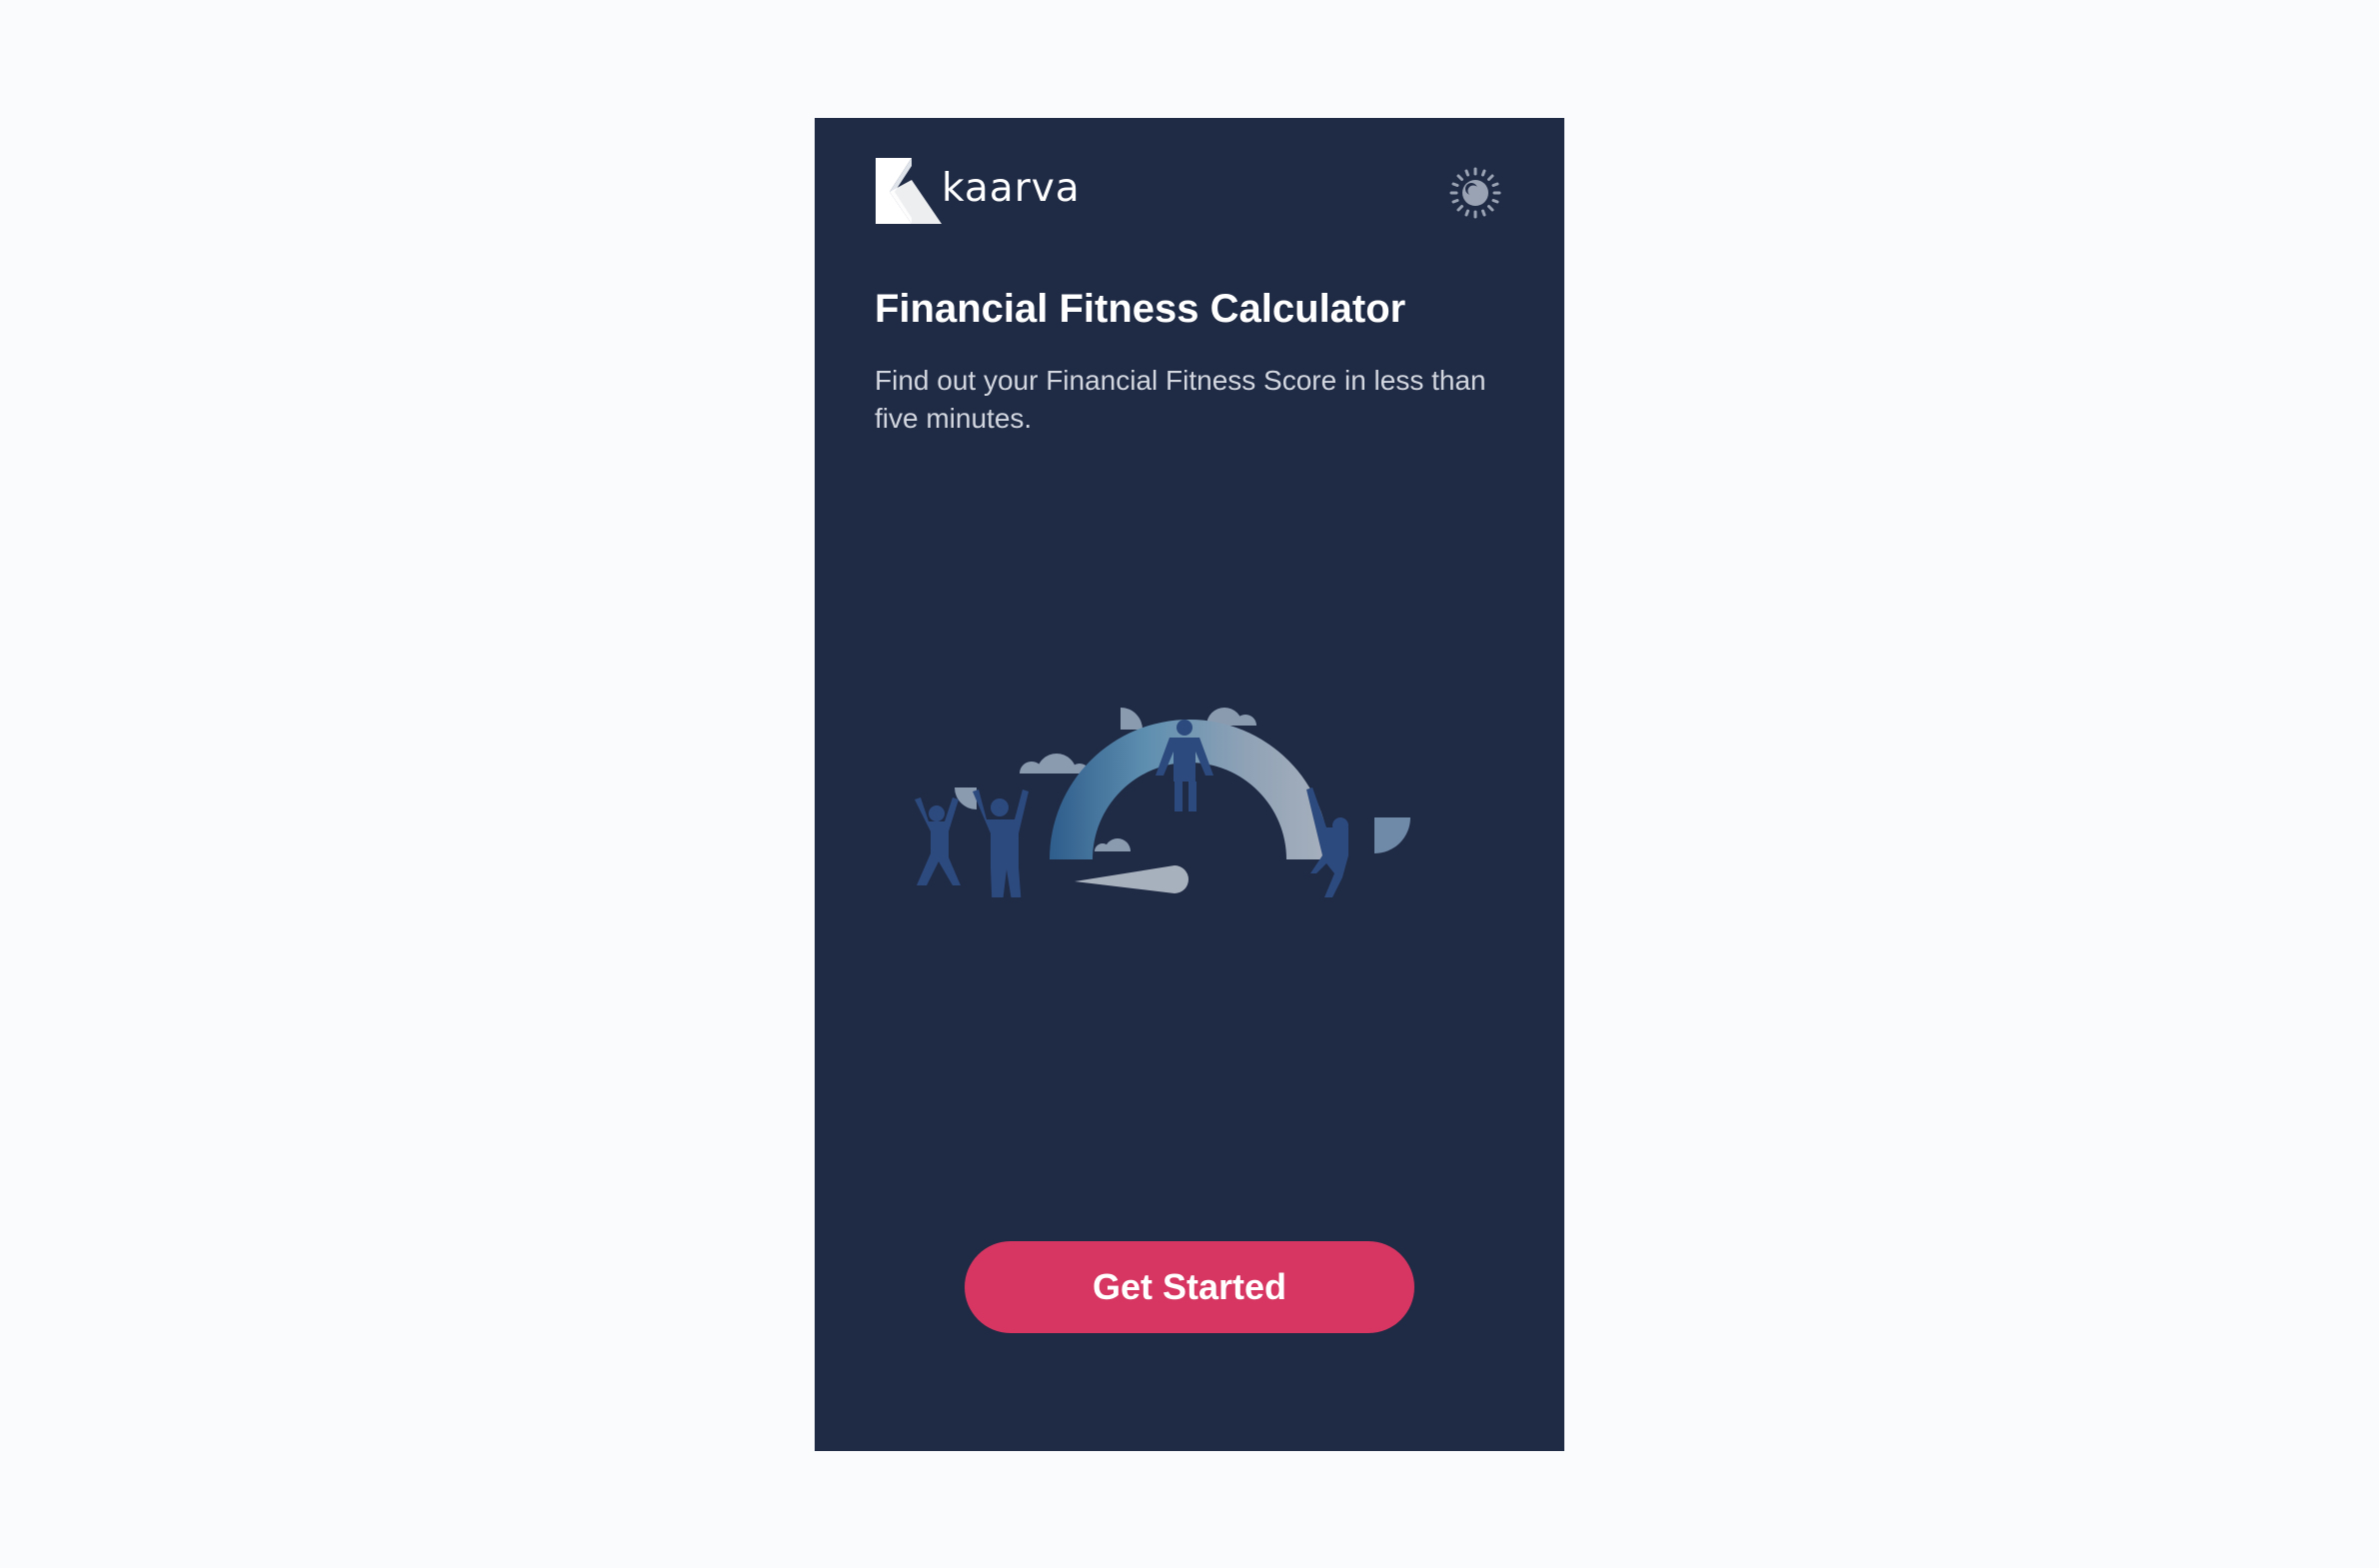  What do you see at coordinates (1011, 188) in the screenshot?
I see `brand-name: kaarva` at bounding box center [1011, 188].